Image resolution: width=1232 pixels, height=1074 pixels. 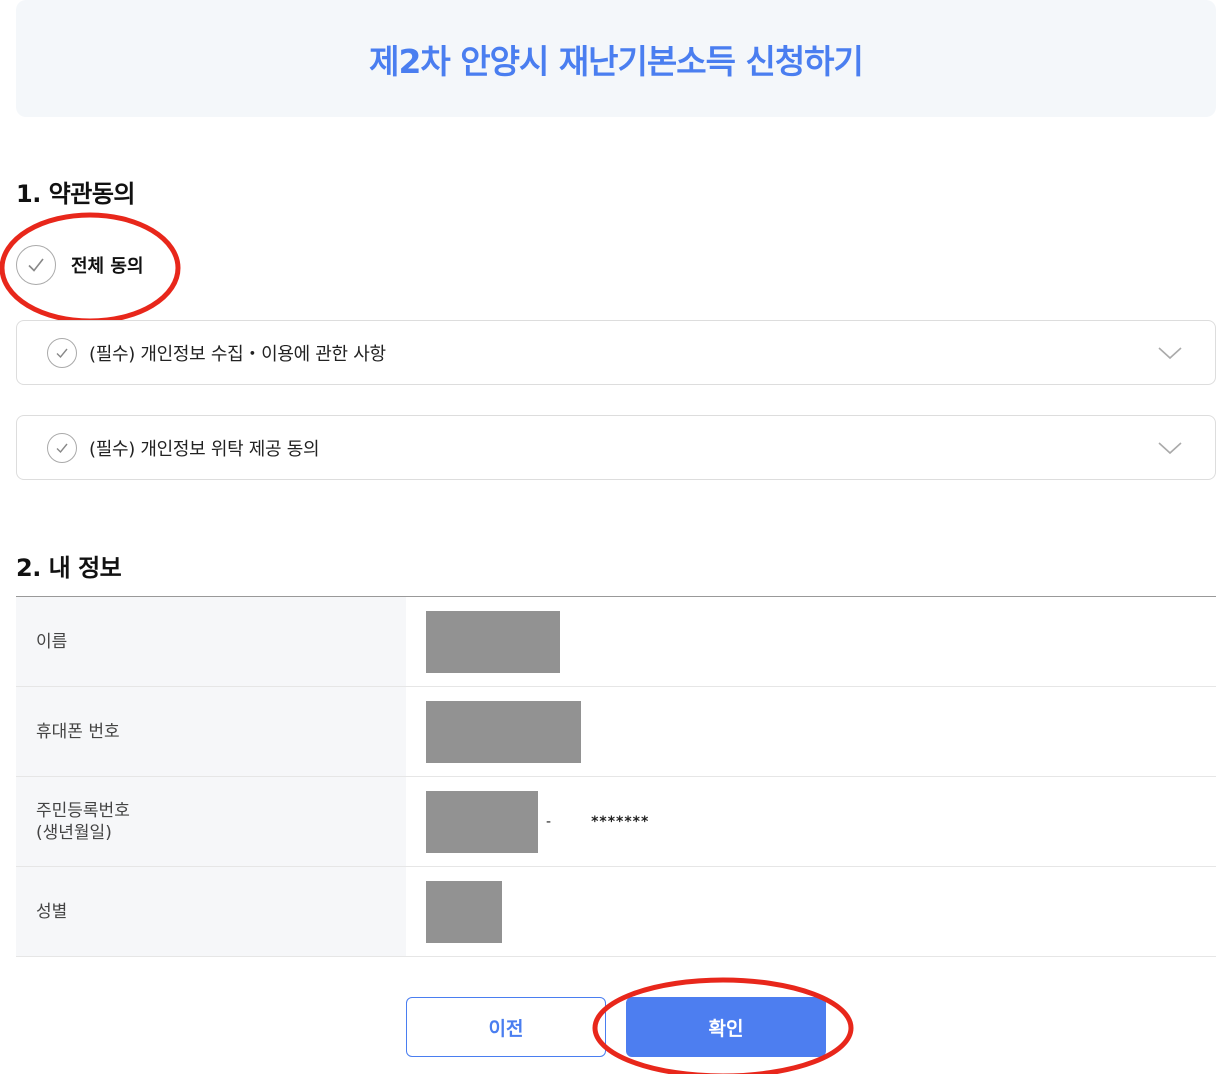 What do you see at coordinates (616, 61) in the screenshot?
I see `page-title: 제2차 안양시 재난기본소득 신청하기` at bounding box center [616, 61].